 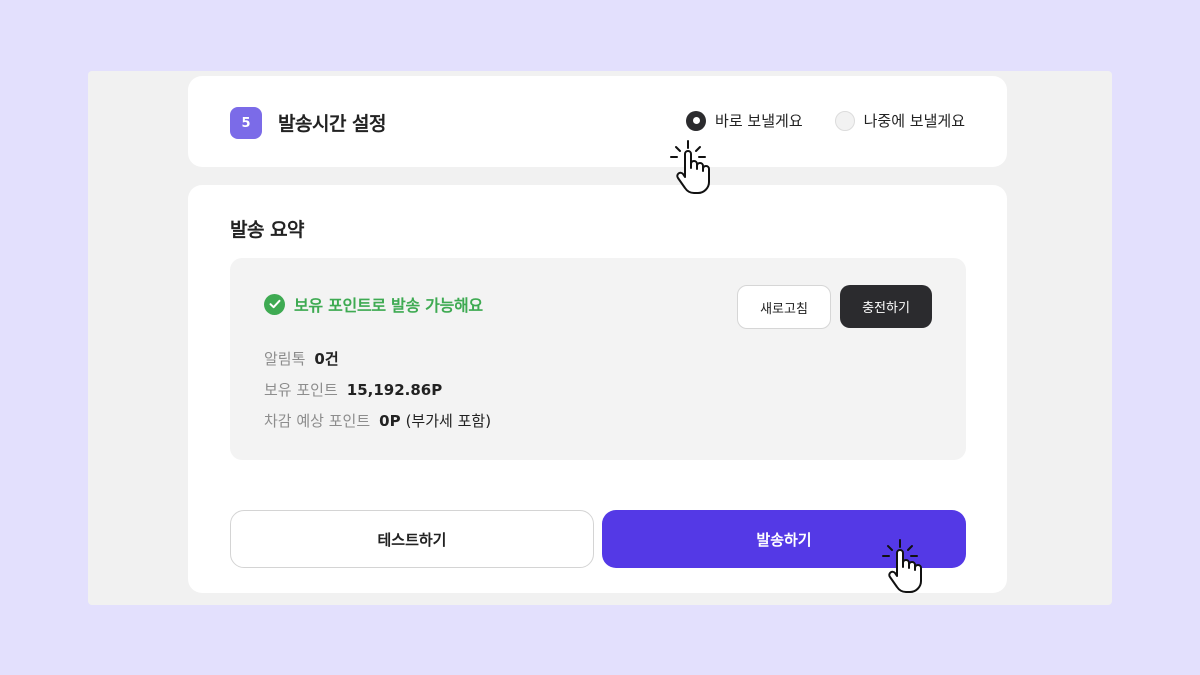 What do you see at coordinates (784, 307) in the screenshot?
I see `refresh-button: 새로고침` at bounding box center [784, 307].